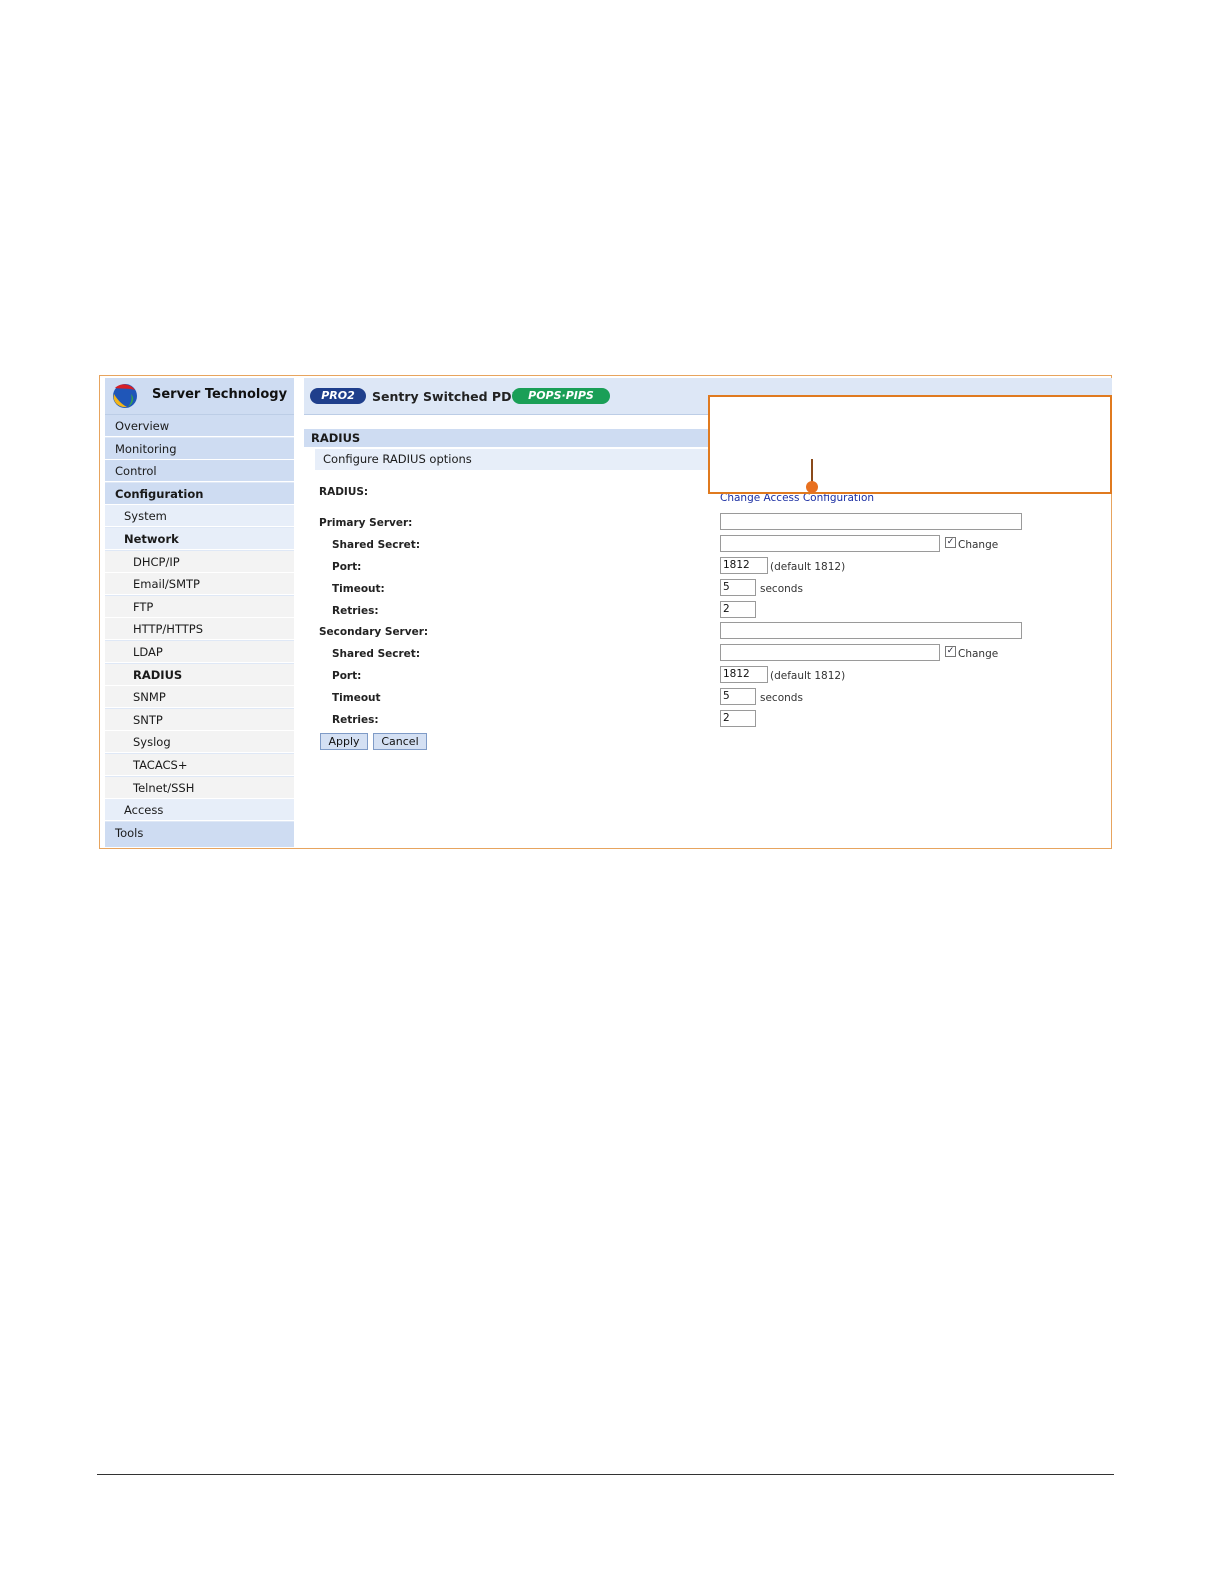 The width and height of the screenshot is (1224, 1584). Describe the element at coordinates (978, 654) in the screenshot. I see `secondary-change-label: Change` at that location.